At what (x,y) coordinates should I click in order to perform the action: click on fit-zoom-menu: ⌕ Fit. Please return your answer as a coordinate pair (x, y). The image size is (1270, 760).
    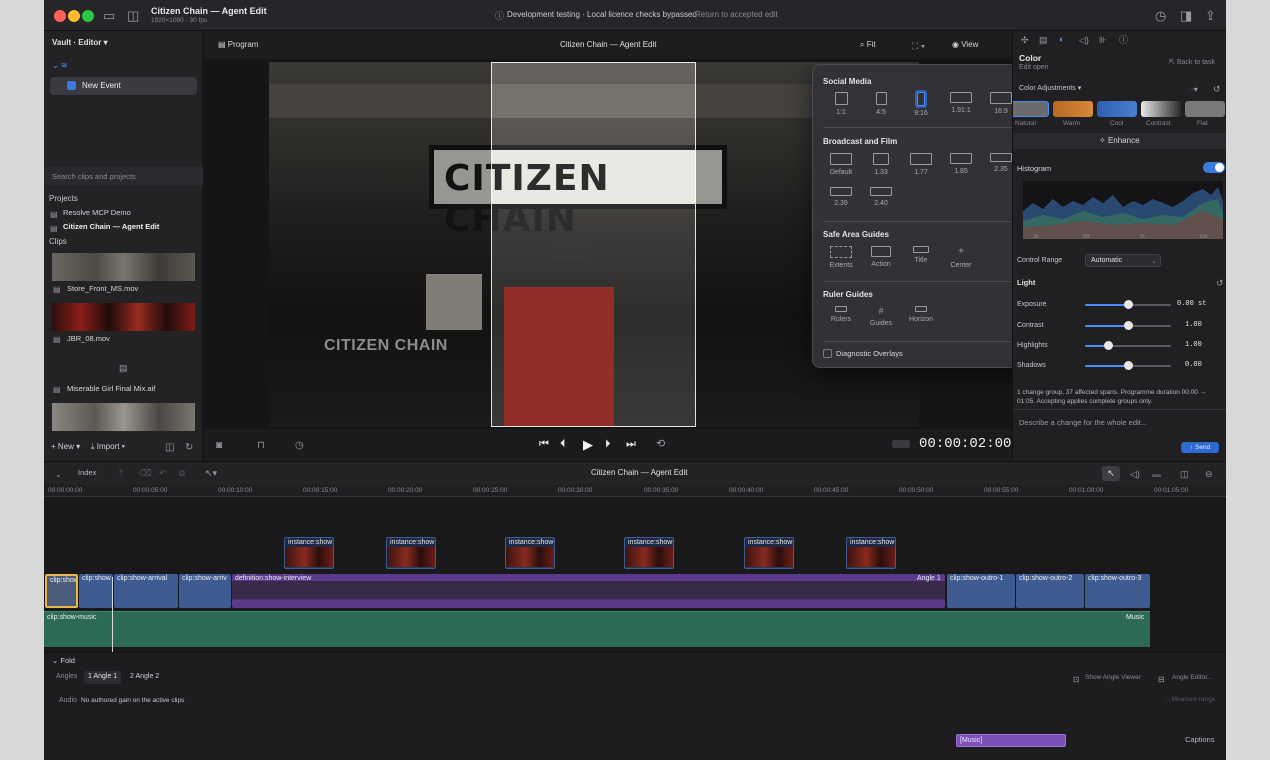
    Looking at the image, I should click on (868, 45).